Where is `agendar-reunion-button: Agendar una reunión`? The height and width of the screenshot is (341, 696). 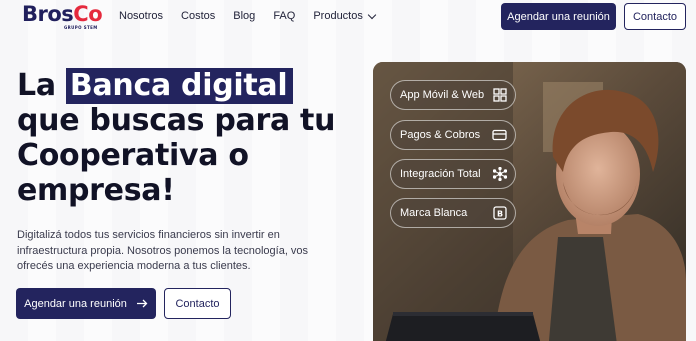 agendar-reunion-button: Agendar una reunión is located at coordinates (86, 303).